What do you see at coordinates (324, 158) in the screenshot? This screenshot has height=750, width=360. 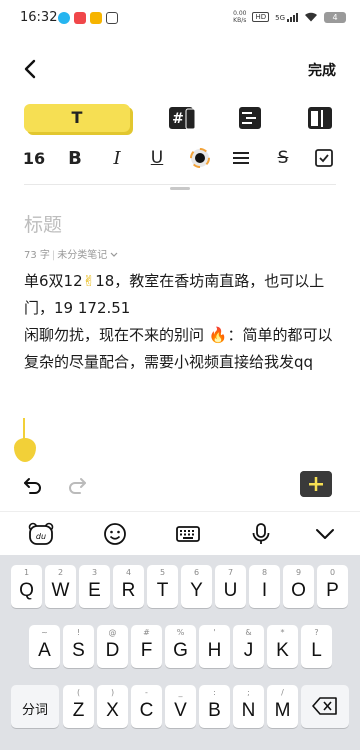 I see `checkbox-icon` at bounding box center [324, 158].